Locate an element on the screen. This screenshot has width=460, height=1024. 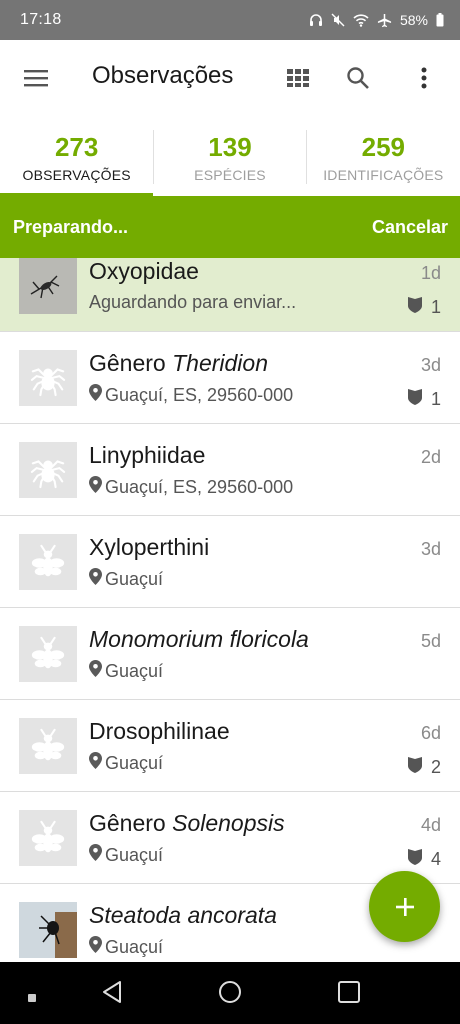
observation-name: Monomorium floricola is located at coordinates (199, 639).